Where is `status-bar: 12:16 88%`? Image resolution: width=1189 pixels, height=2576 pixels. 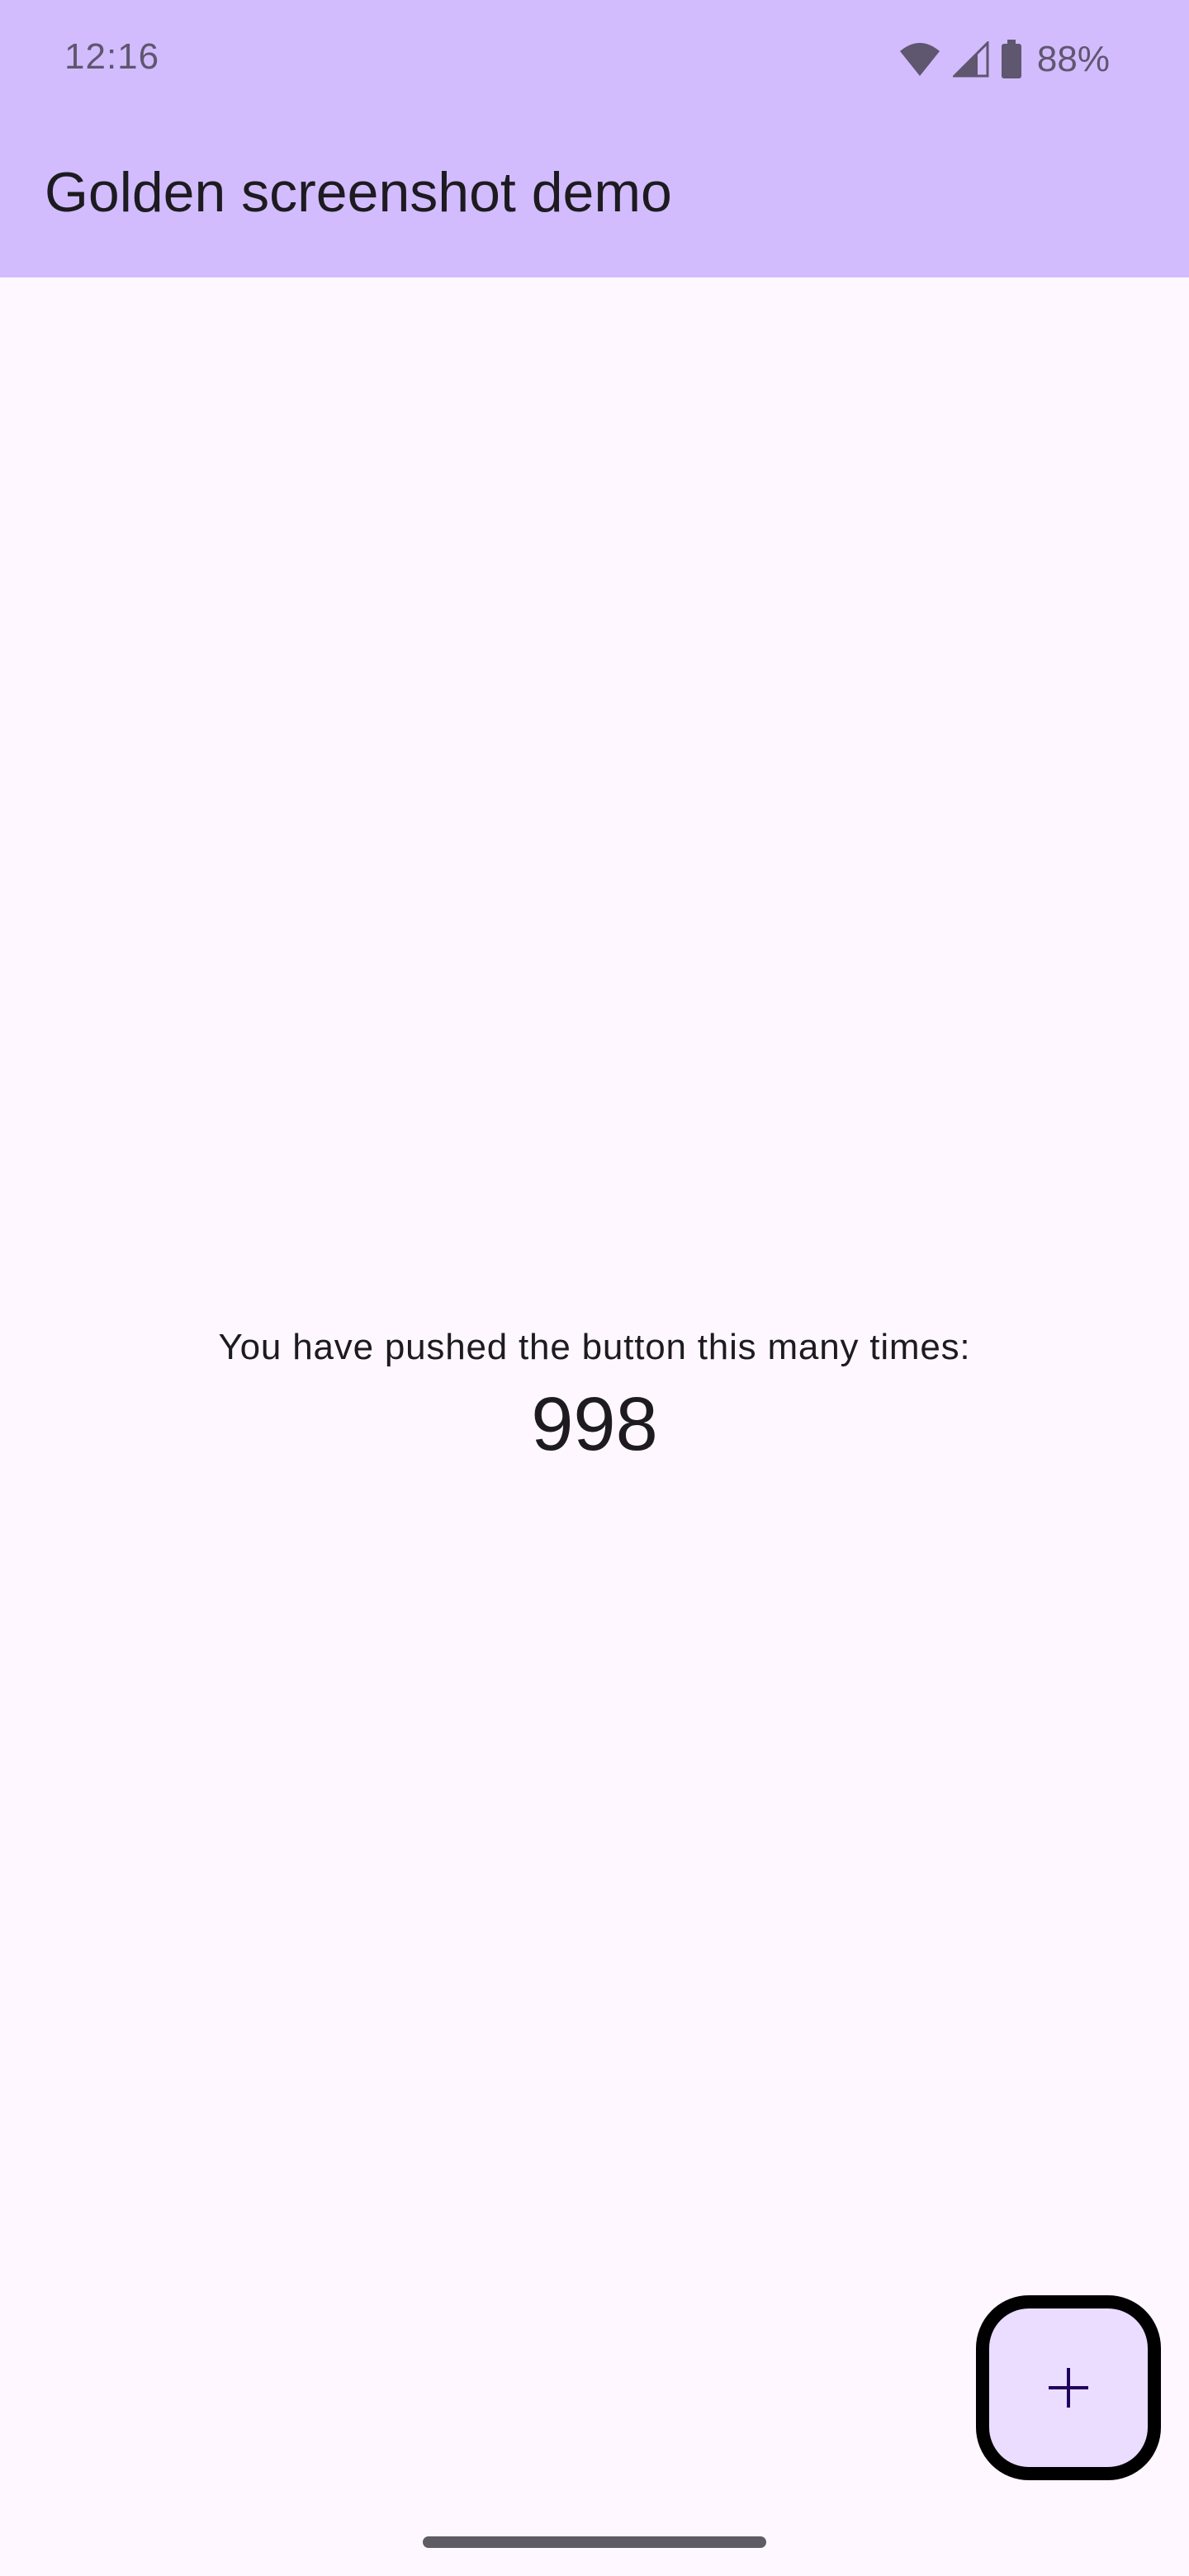
status-bar: 12:16 88% is located at coordinates (594, 59).